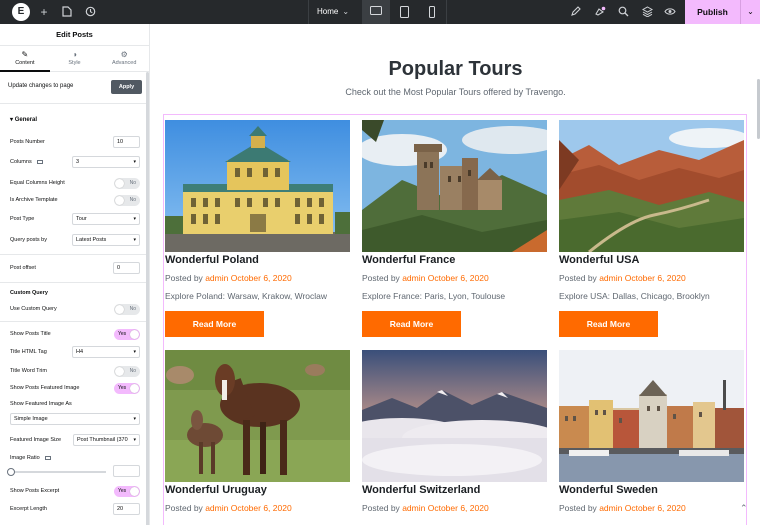  What do you see at coordinates (25, 54) in the screenshot?
I see `pencil-icon: ✎` at bounding box center [25, 54].